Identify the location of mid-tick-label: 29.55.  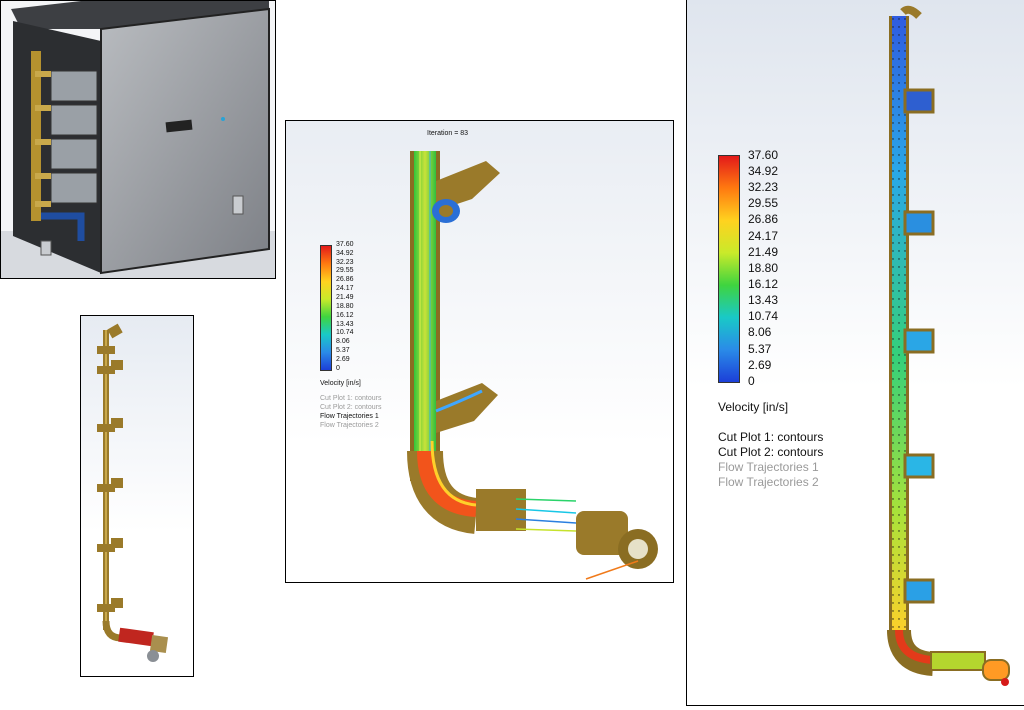
(345, 271).